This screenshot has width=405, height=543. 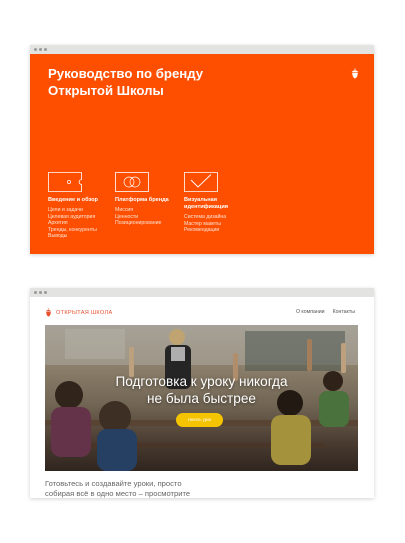 What do you see at coordinates (199, 420) in the screenshot?
I see `start-lesson-button: Начать урок` at bounding box center [199, 420].